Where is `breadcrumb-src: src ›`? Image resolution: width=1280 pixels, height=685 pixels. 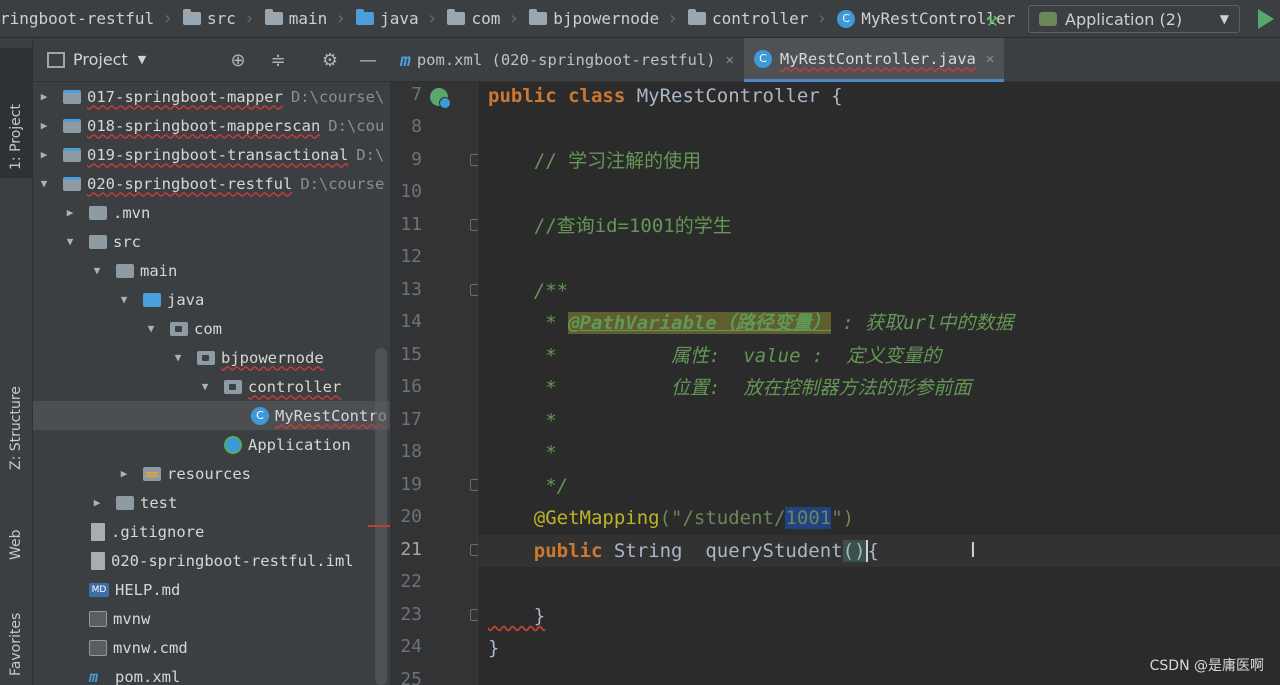
breadcrumb-src: src › is located at coordinates (214, 18).